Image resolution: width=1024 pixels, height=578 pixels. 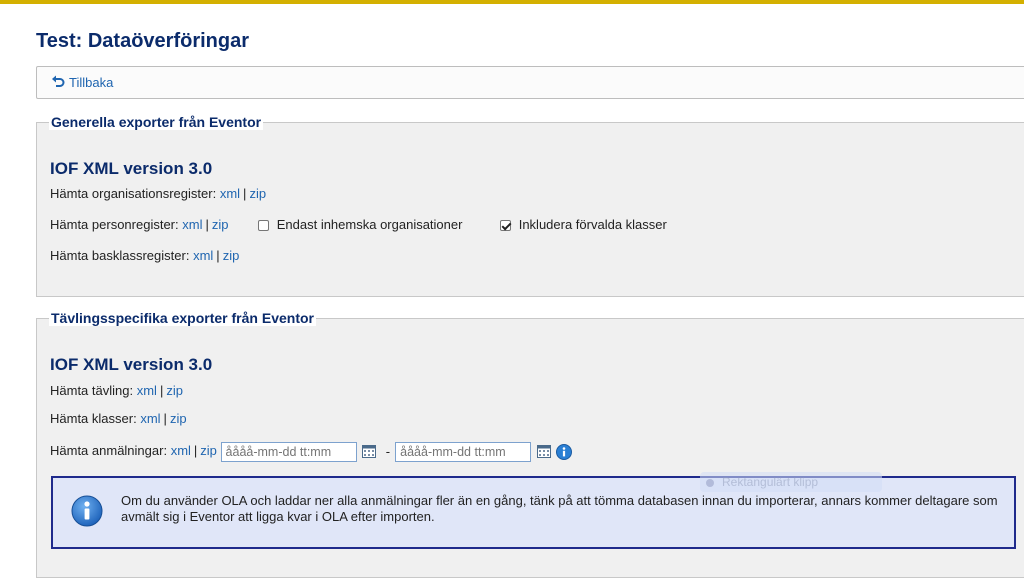 What do you see at coordinates (369, 224) in the screenshot?
I see `domestic-only-label: Endast inhemska organisationer` at bounding box center [369, 224].